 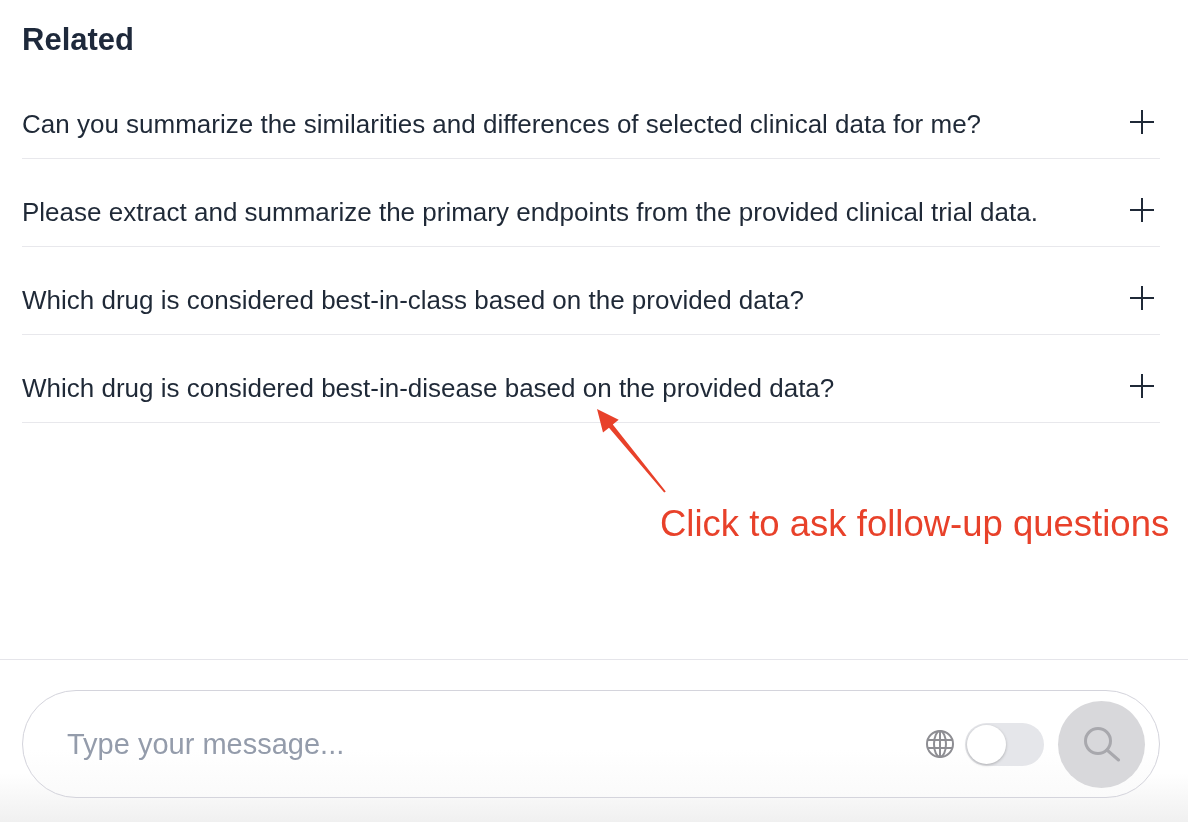 I want to click on web-search-toggle, so click(x=1004, y=744).